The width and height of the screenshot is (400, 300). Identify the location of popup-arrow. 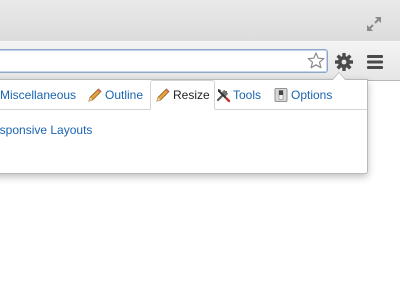
(339, 76).